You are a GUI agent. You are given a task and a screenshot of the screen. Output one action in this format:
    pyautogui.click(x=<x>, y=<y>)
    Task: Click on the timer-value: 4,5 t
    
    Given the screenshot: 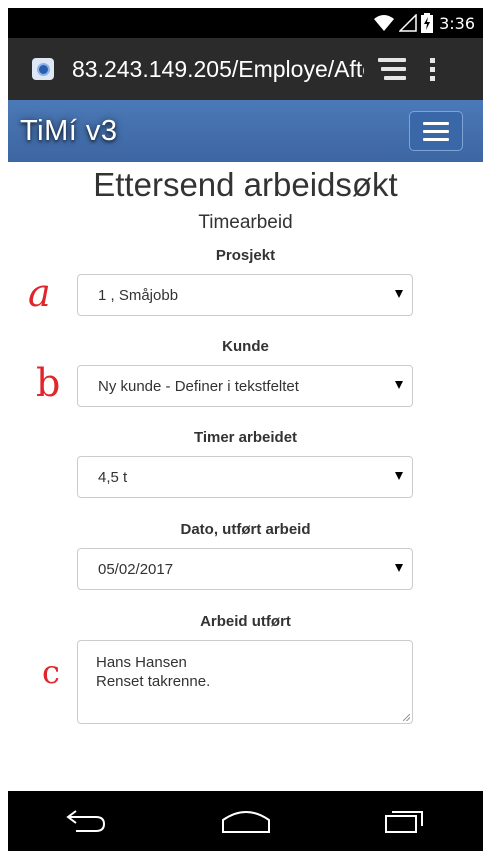 What is the action you would take?
    pyautogui.click(x=113, y=477)
    